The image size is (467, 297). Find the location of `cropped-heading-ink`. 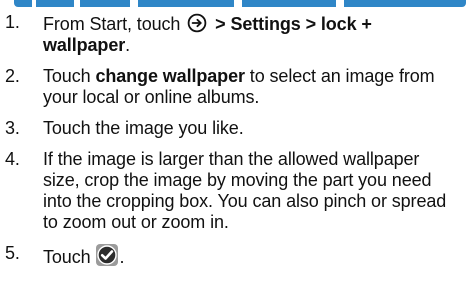

cropped-heading-ink is located at coordinates (240, 3).